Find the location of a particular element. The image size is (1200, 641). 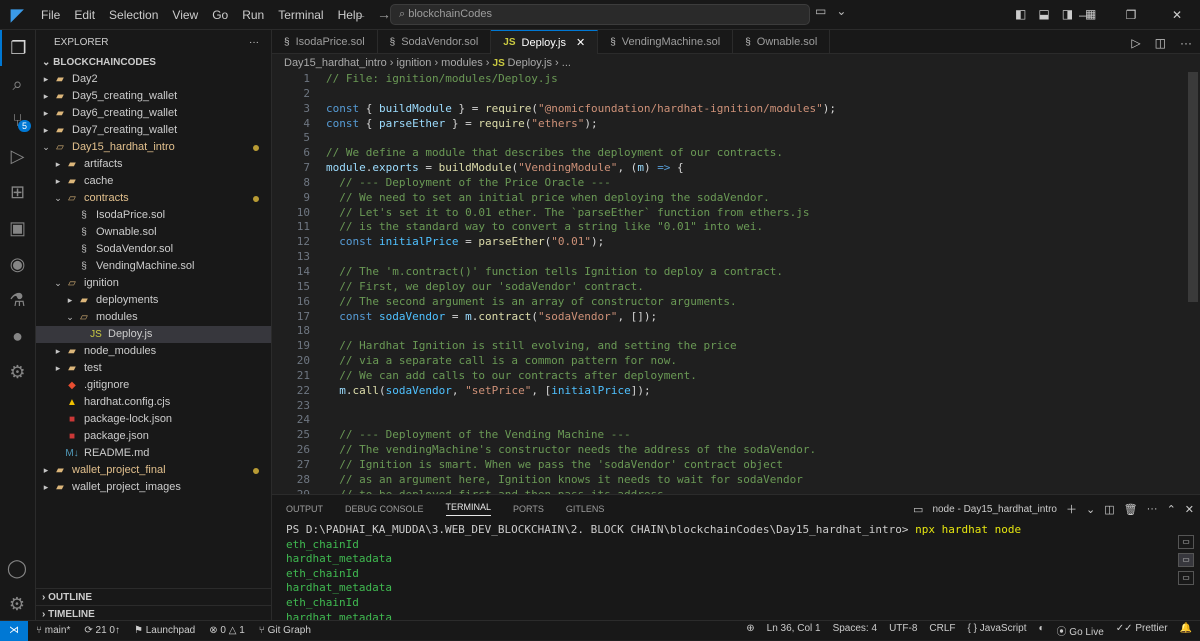

minimize-icon: — is located at coordinates (1085, 15).